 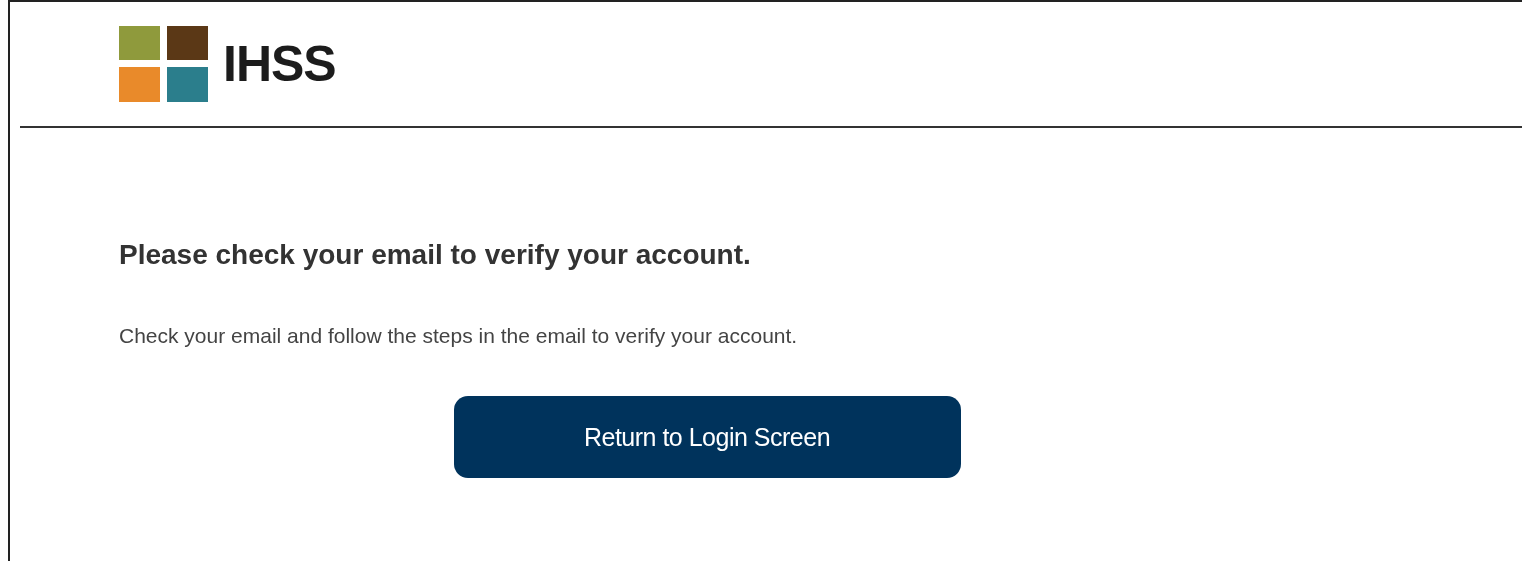 What do you see at coordinates (435, 255) in the screenshot?
I see `page-heading: Please check your email to verify your account.` at bounding box center [435, 255].